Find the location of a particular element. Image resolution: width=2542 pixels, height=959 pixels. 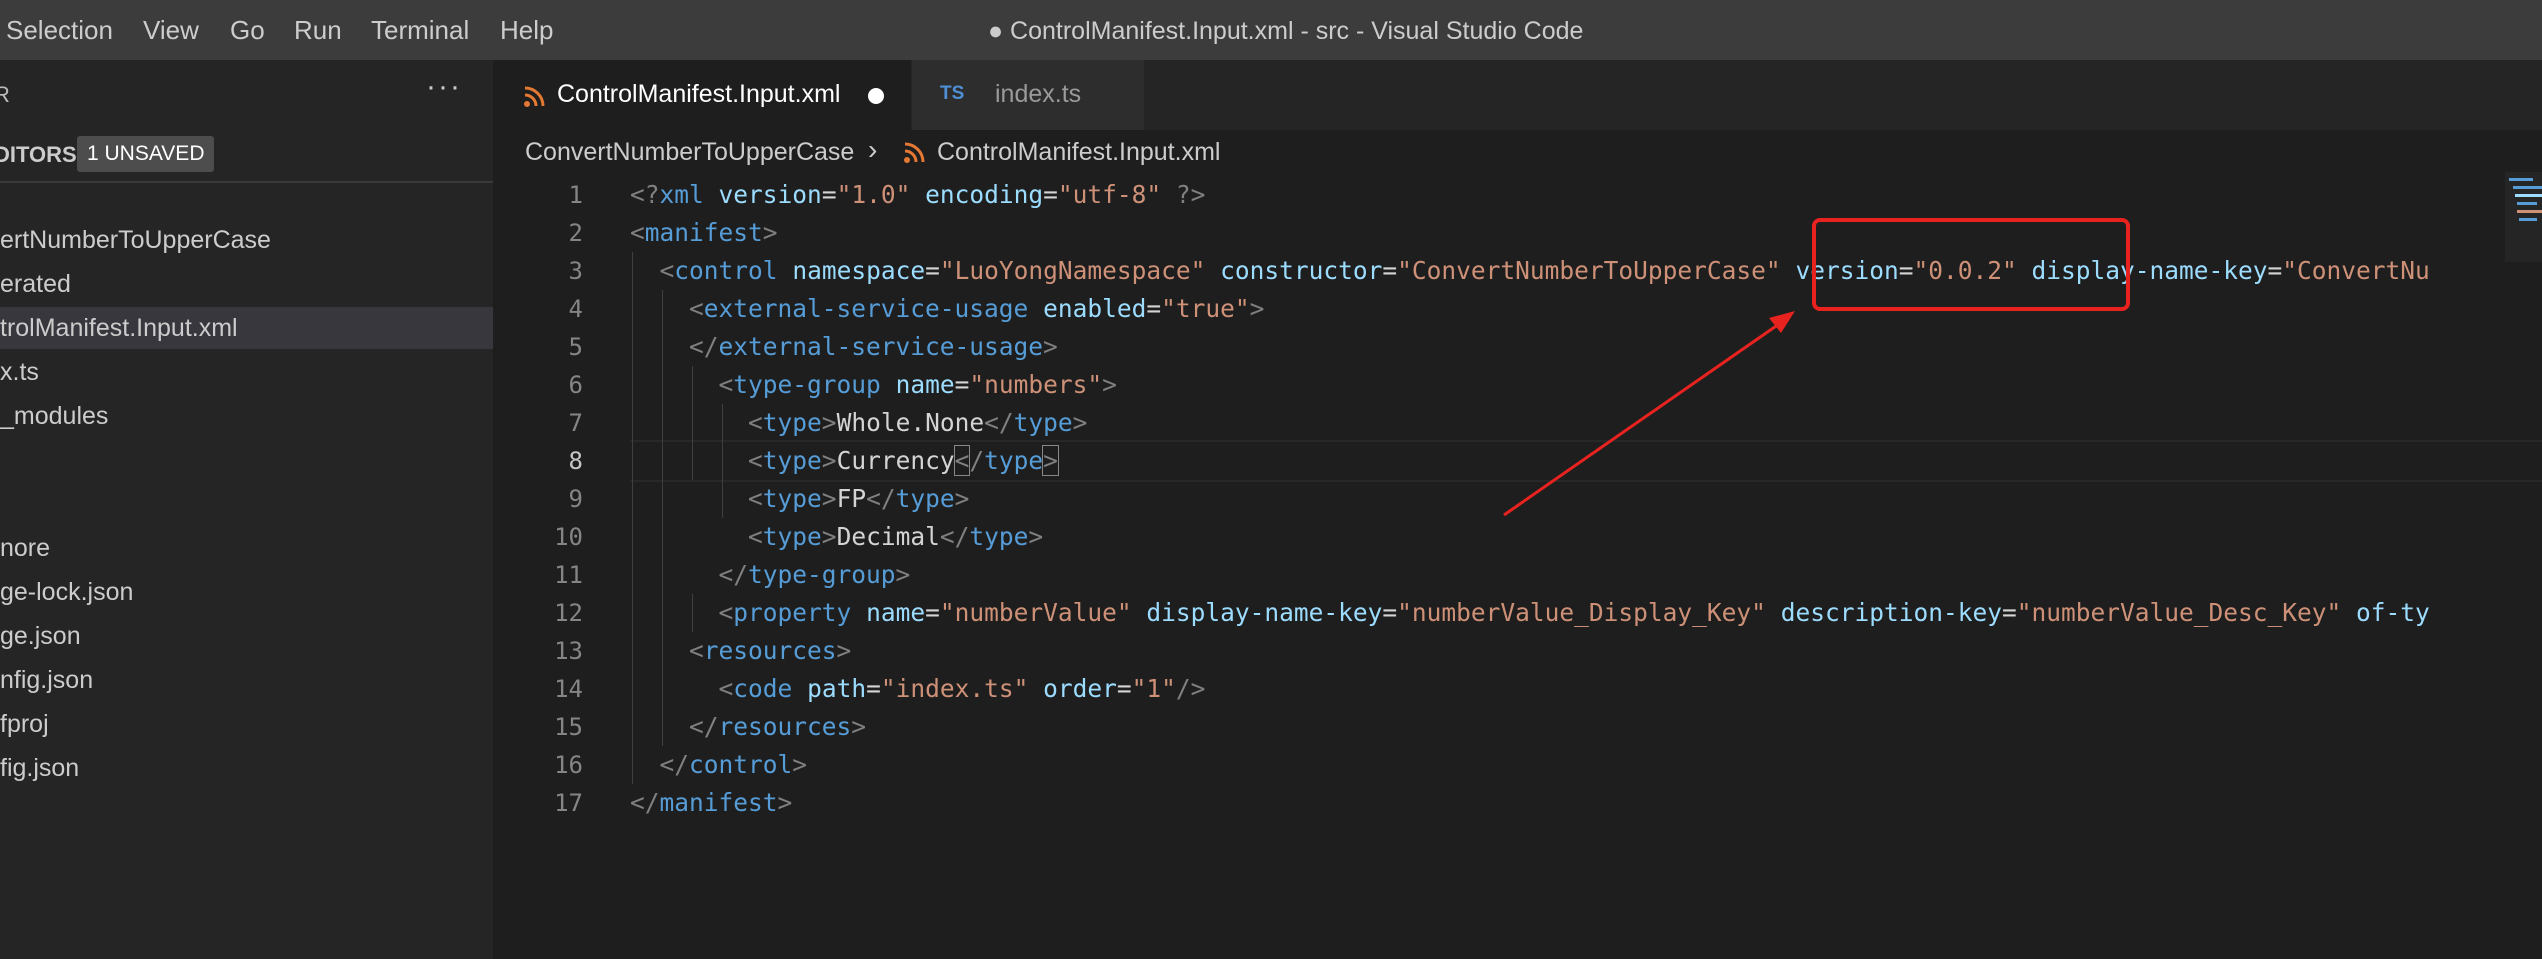

tree-item: erated is located at coordinates (246, 284).